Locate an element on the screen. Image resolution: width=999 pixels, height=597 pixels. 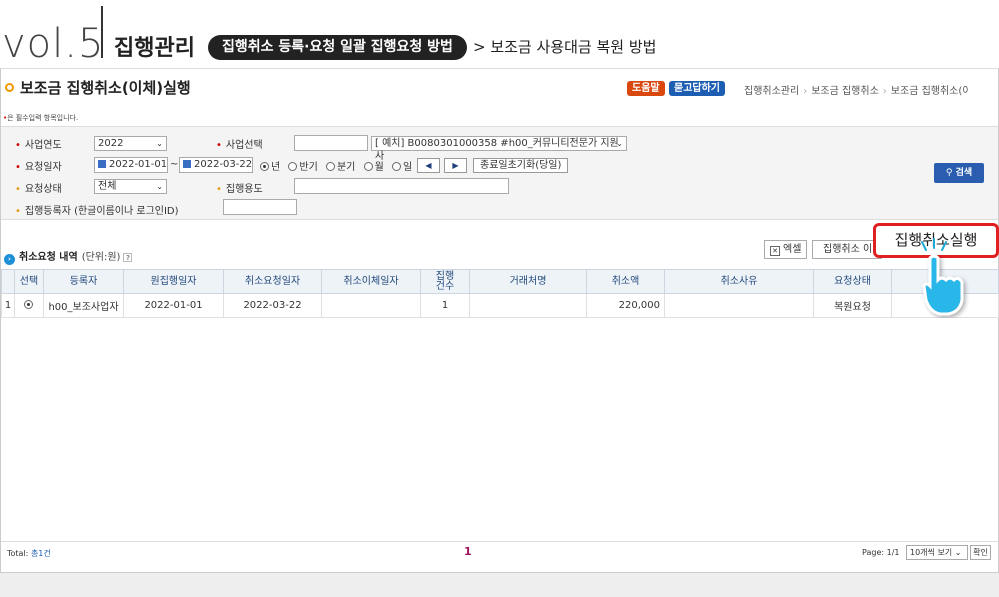
table-footer: Total: 총1건 1 Page: 1/1 10개씩 보기 ⌄ 확인 is located at coordinates (499, 552).